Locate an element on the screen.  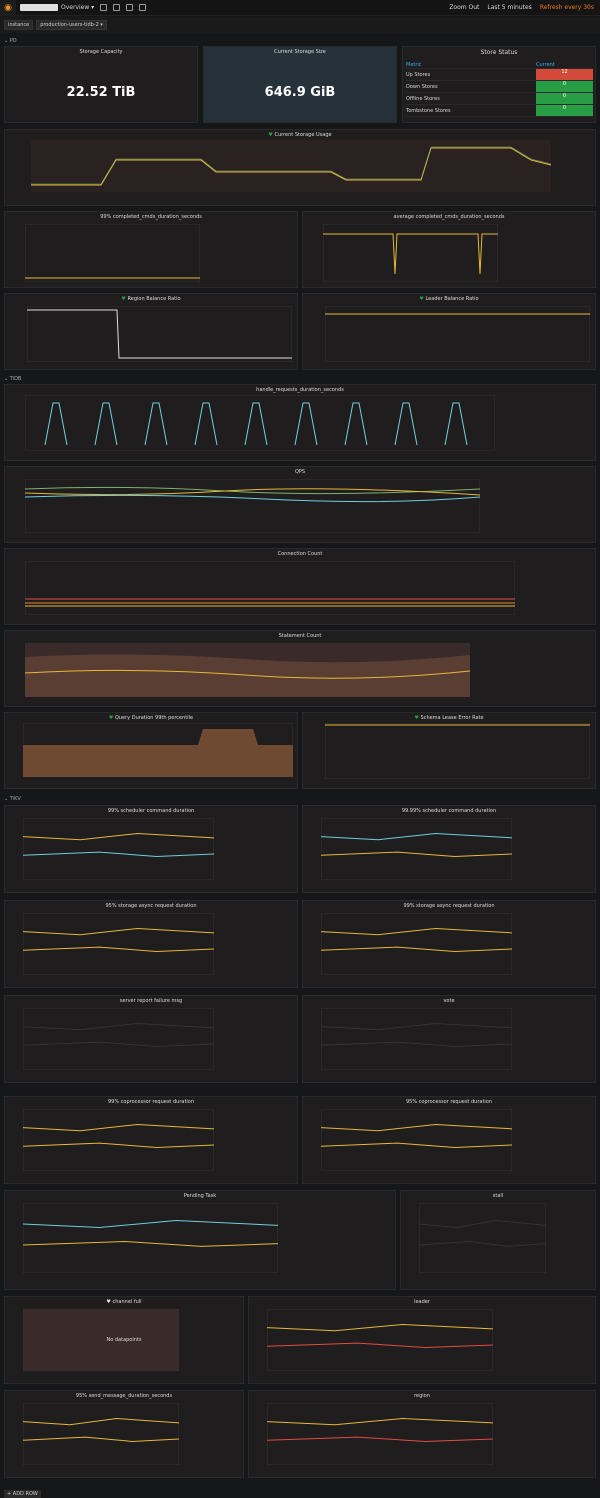
schema-lease-panel: ♥ Schema Lease Error Rate is located at coordinates (449, 750).